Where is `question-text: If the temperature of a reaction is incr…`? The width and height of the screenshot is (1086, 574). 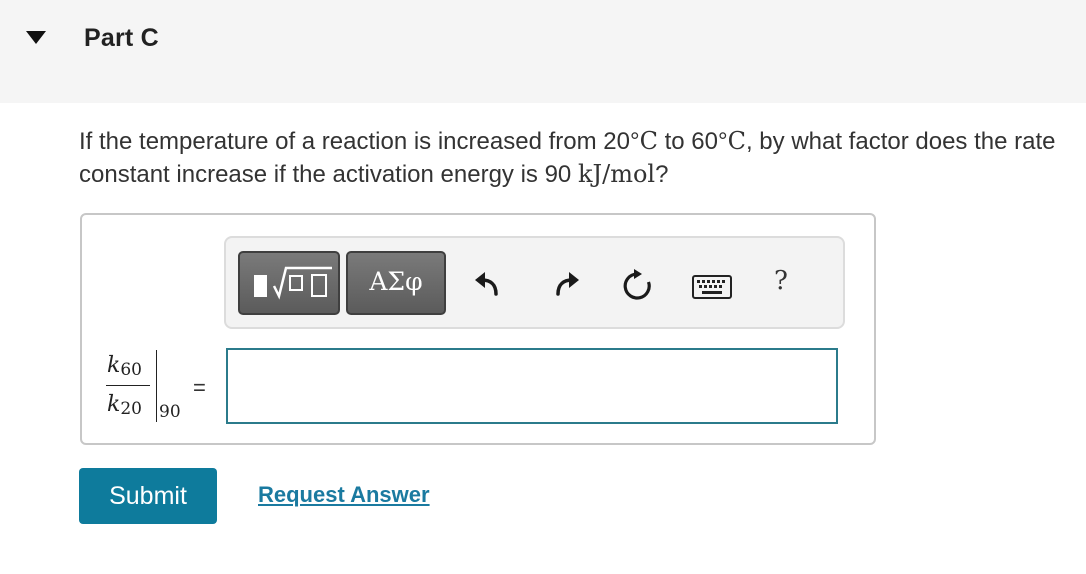 question-text: If the temperature of a reaction is incr… is located at coordinates (574, 158).